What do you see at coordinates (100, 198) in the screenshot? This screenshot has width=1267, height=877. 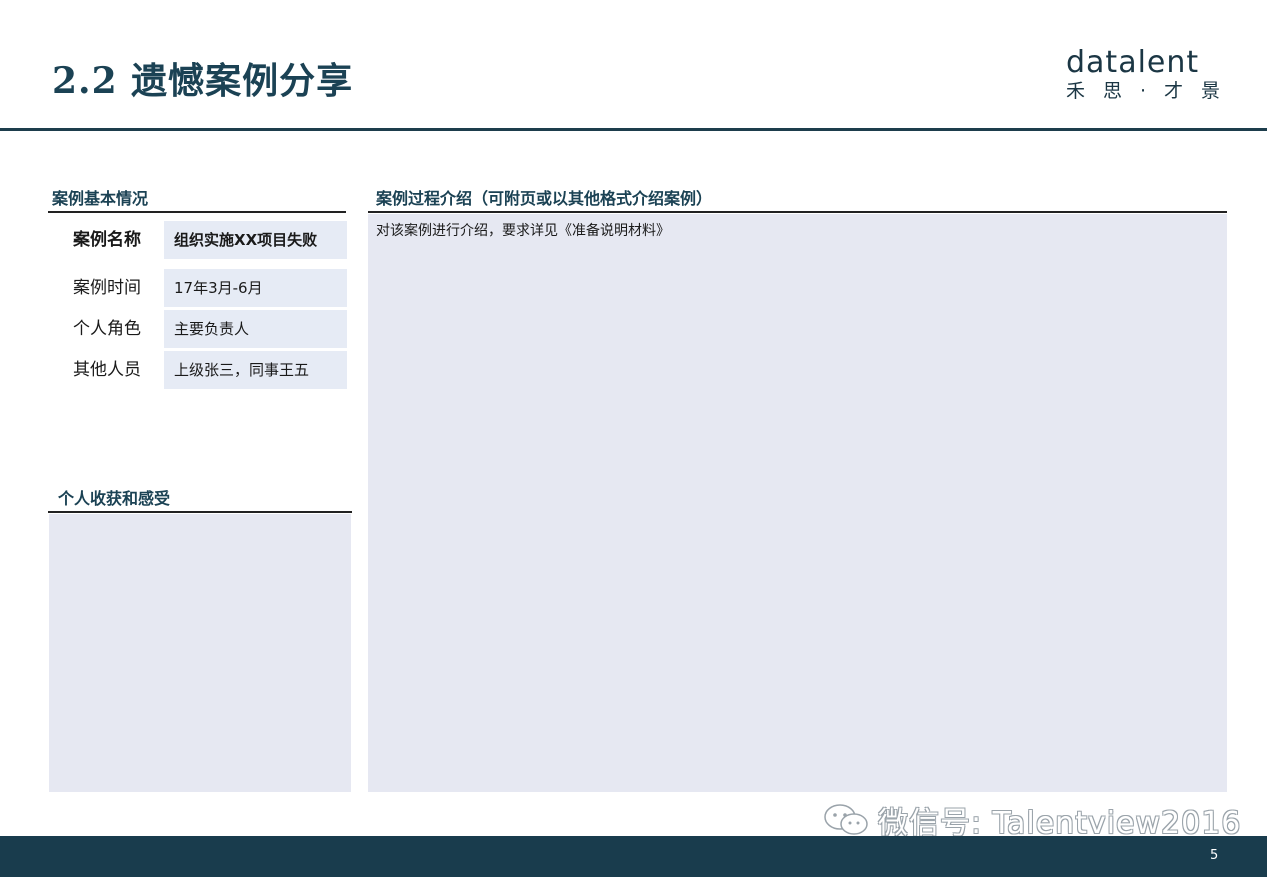 I see `basic-info-heading: 案例基本情况` at bounding box center [100, 198].